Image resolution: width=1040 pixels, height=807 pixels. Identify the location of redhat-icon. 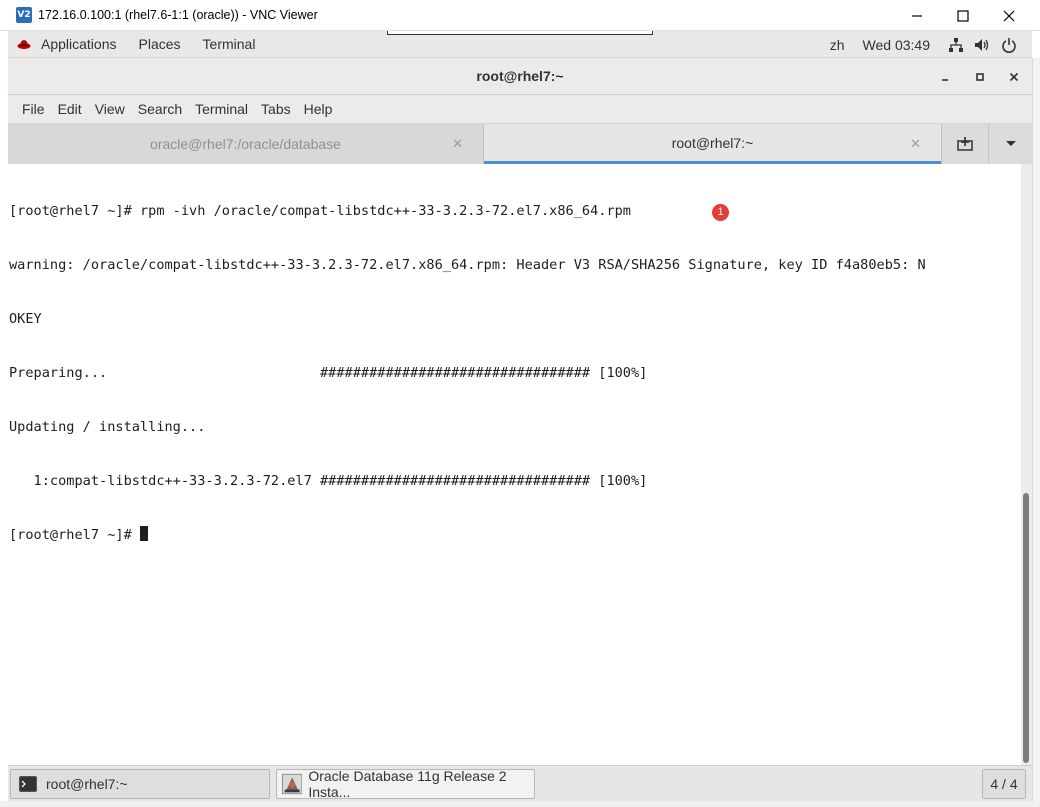
(24, 44).